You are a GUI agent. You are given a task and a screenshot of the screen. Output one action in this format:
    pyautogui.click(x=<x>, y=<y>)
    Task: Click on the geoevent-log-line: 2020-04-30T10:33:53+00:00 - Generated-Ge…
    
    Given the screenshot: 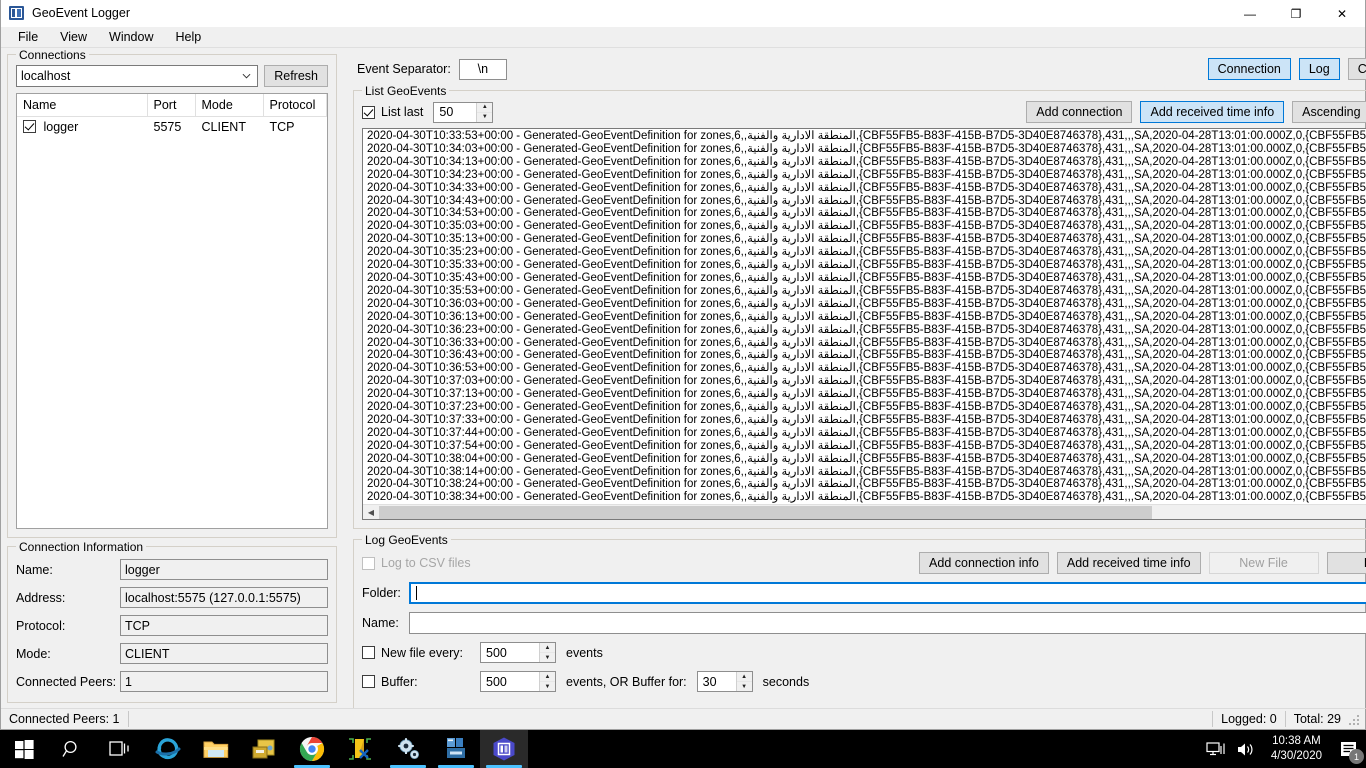 What is the action you would take?
    pyautogui.click(x=866, y=136)
    